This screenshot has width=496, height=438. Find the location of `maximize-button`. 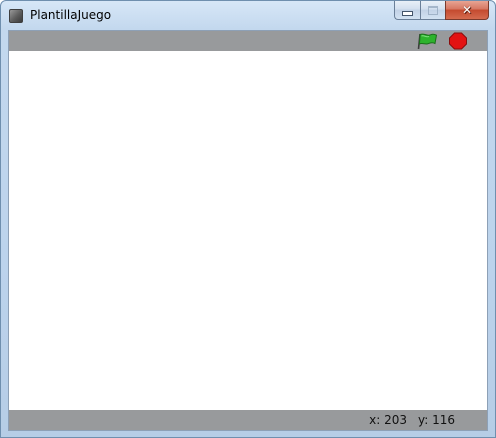

maximize-button is located at coordinates (432, 10).